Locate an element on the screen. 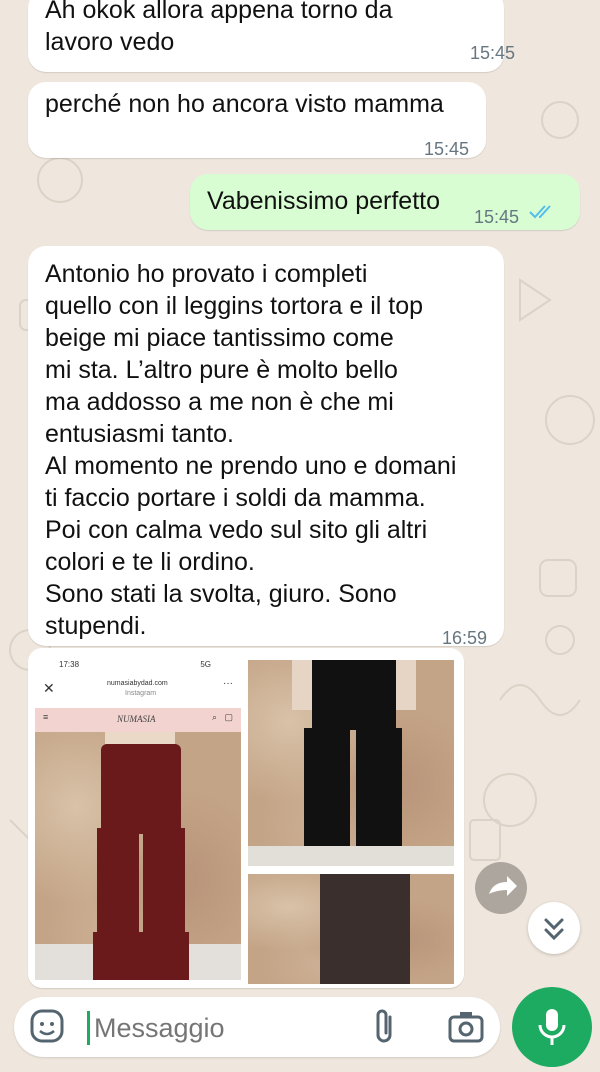 The height and width of the screenshot is (1072, 600). voice-message-button is located at coordinates (552, 1027).